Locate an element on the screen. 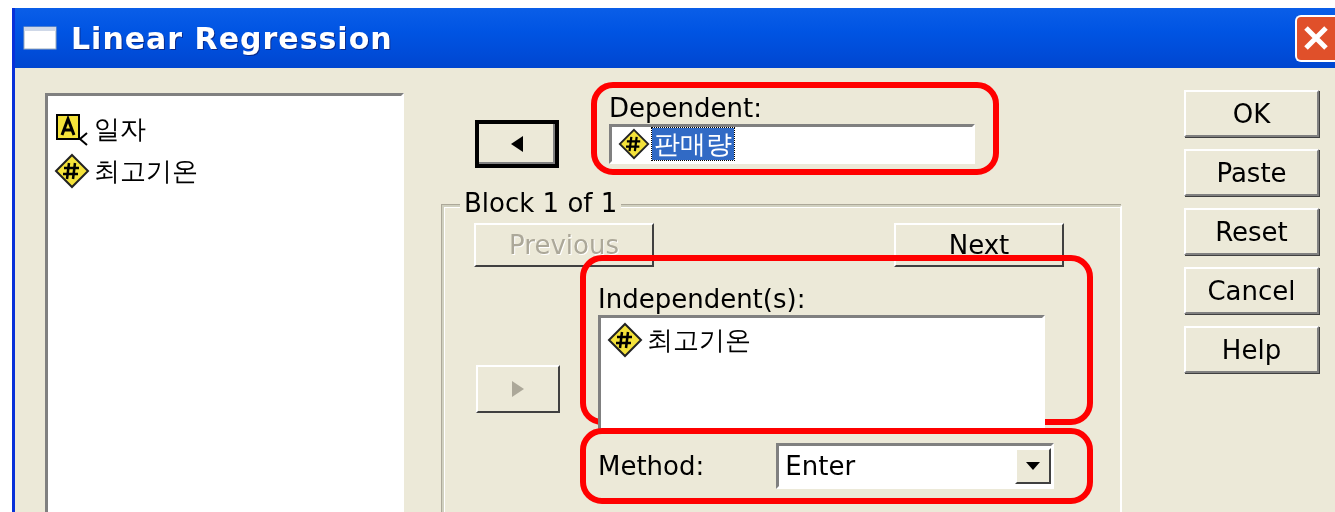 This screenshot has height=512, width=1335. variable-item: 일자 is located at coordinates (224, 129).